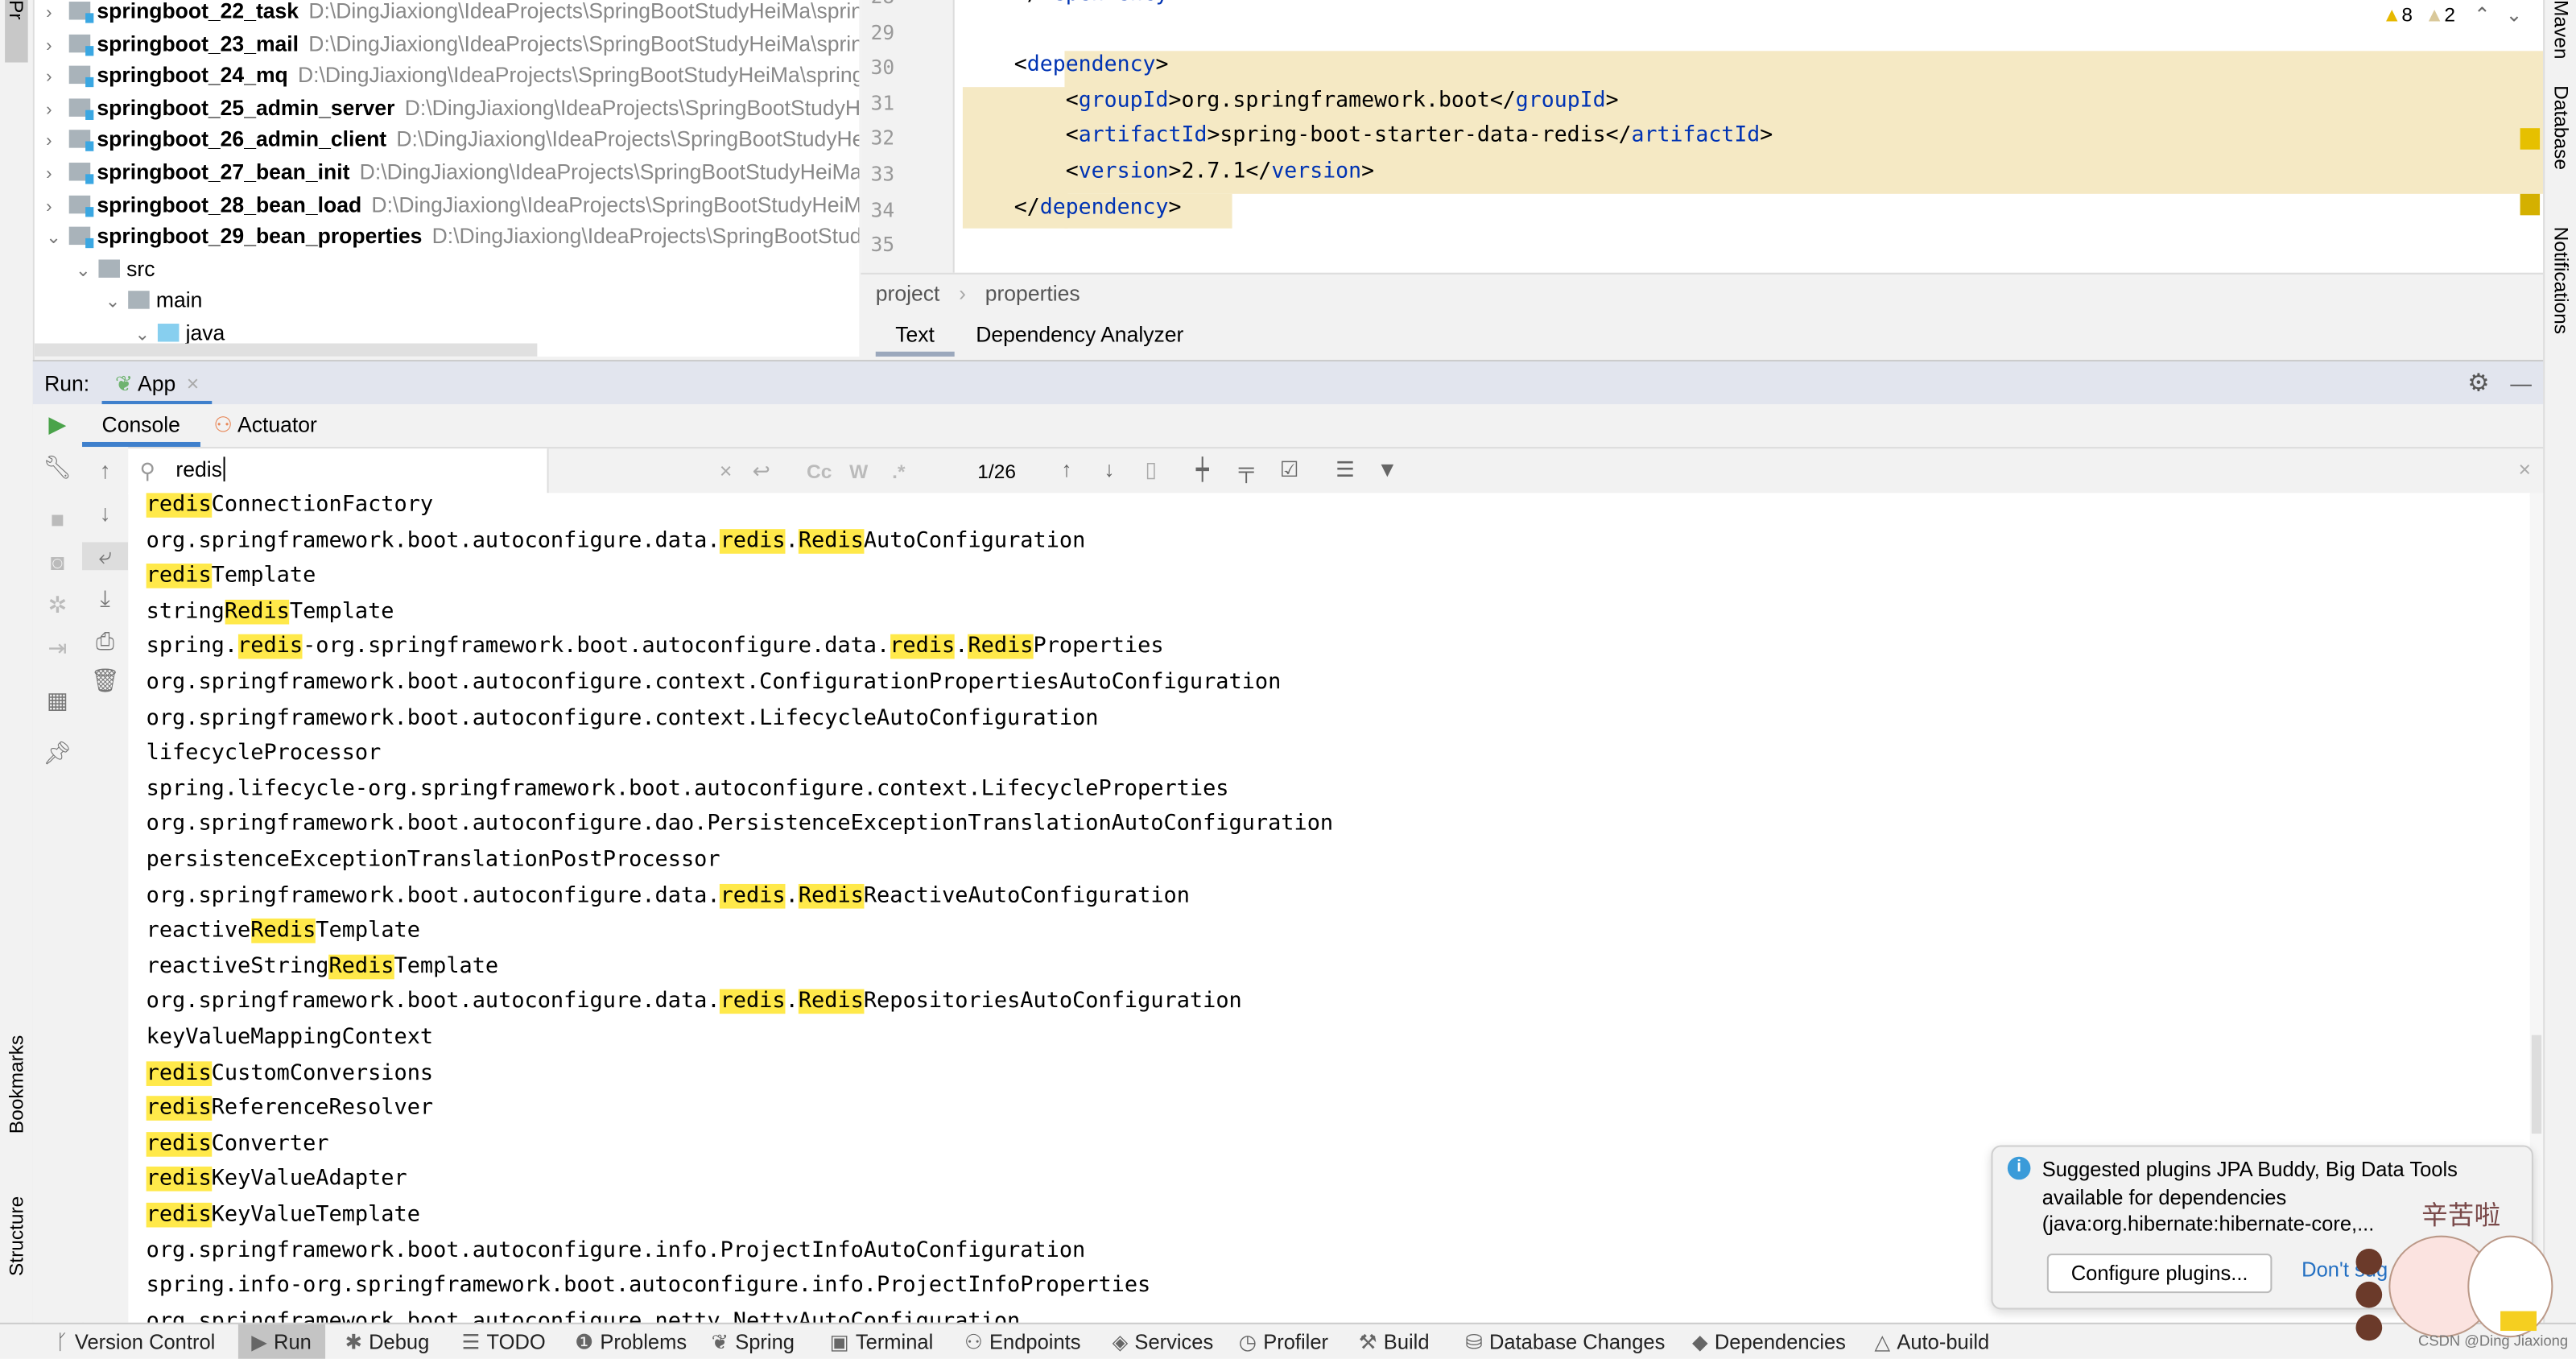 This screenshot has height=1359, width=2576. What do you see at coordinates (449, 471) in the screenshot?
I see `search-field: ⚲ redis × ↩` at bounding box center [449, 471].